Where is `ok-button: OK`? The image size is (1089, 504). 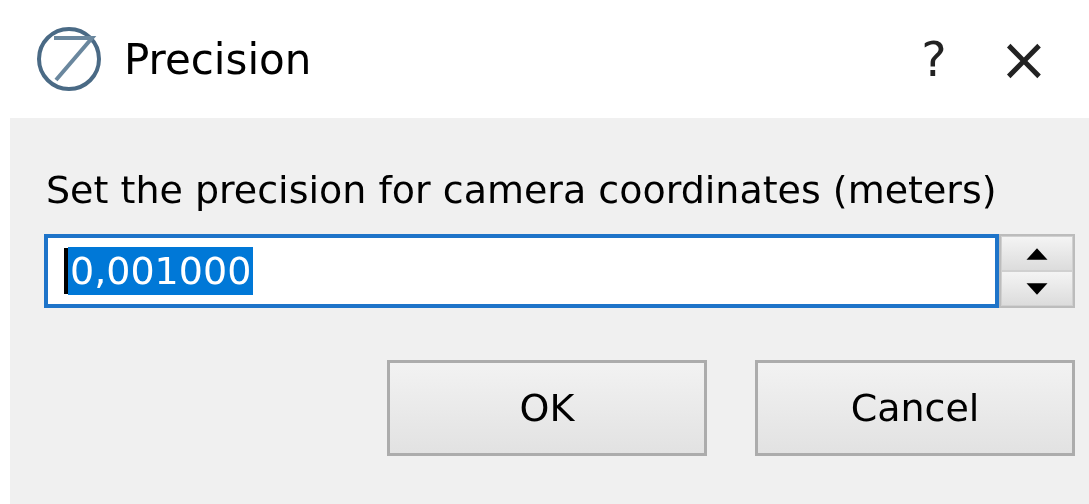 ok-button: OK is located at coordinates (547, 408).